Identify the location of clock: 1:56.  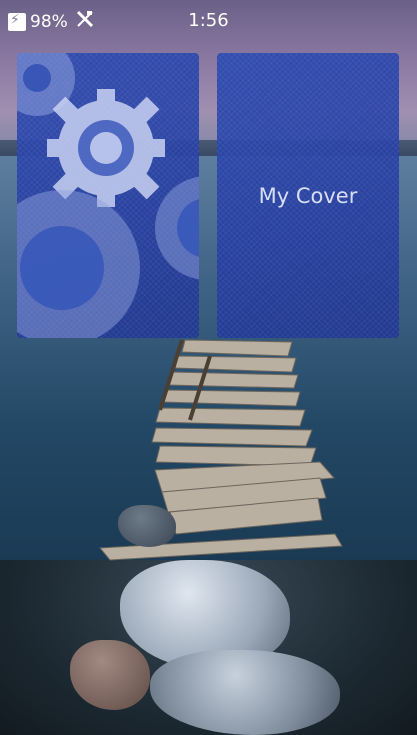
(208, 20).